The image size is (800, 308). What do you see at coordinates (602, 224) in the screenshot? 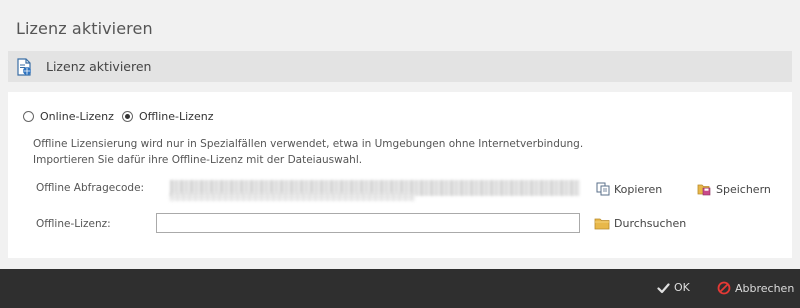
I see `folder-icon` at bounding box center [602, 224].